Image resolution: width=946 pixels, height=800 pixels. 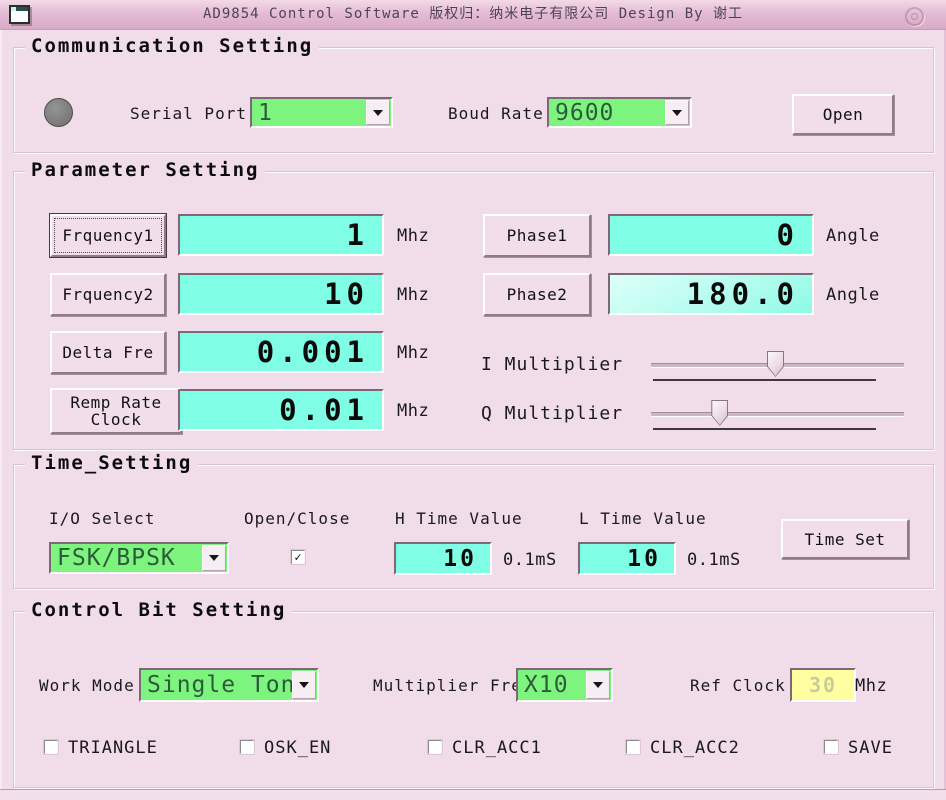 I want to click on remp-rate-clock-unit: Mhz, so click(x=413, y=411).